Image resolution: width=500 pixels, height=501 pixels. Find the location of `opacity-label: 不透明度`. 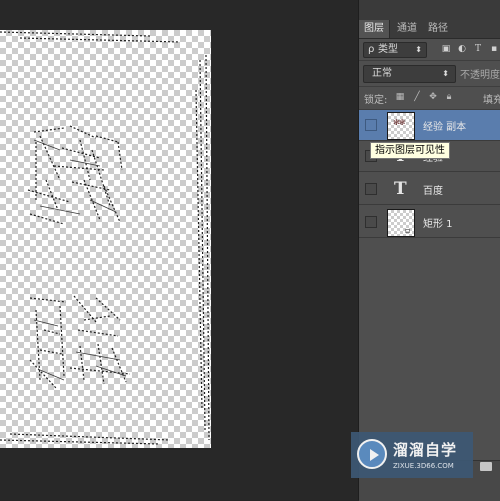

opacity-label: 不透明度 is located at coordinates (480, 75).